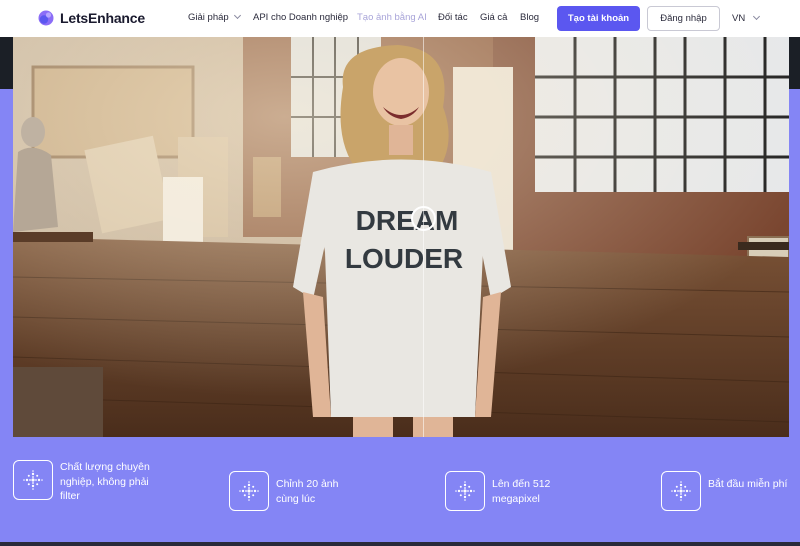 This screenshot has height=546, width=800. Describe the element at coordinates (529, 17) in the screenshot. I see `nav-item-blog: Blog` at that location.